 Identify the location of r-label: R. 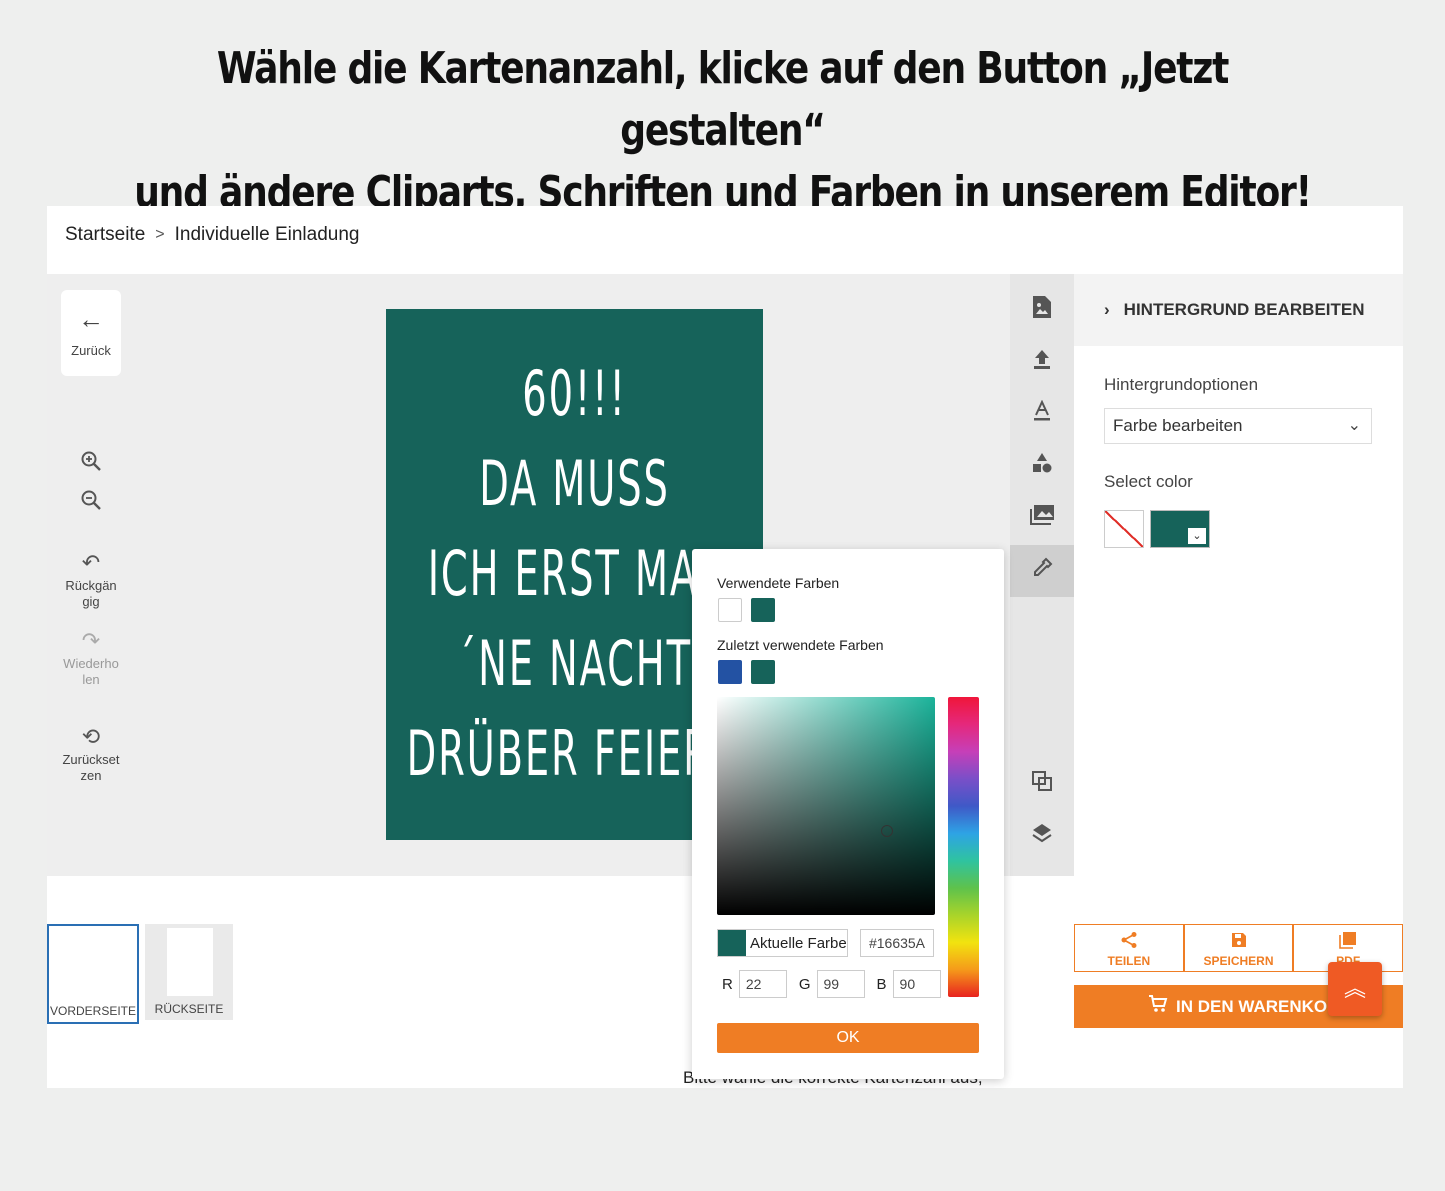
(727, 984).